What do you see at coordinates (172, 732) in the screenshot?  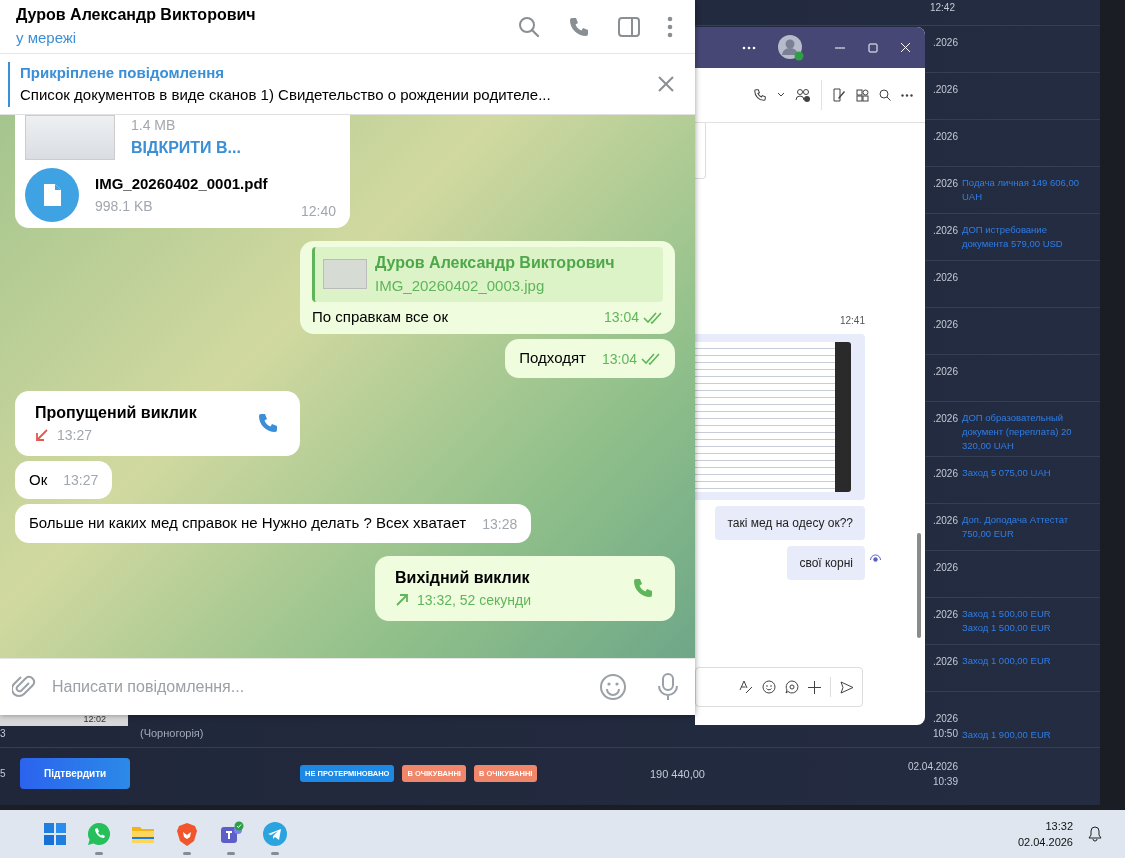 I see `table-cell: (Чорногорія)` at bounding box center [172, 732].